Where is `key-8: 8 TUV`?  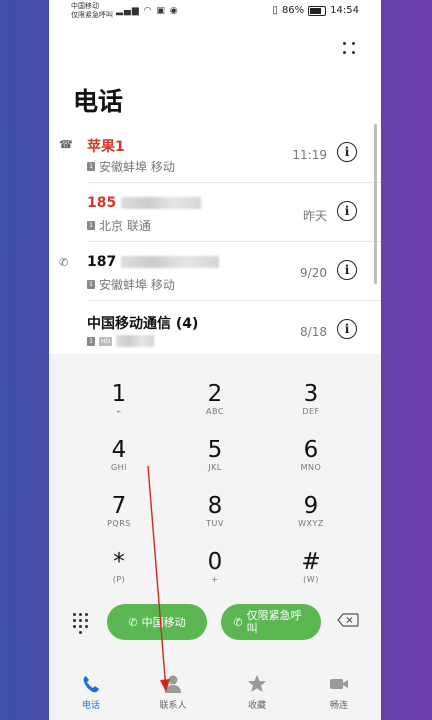
key-8: 8 TUV is located at coordinates (215, 519).